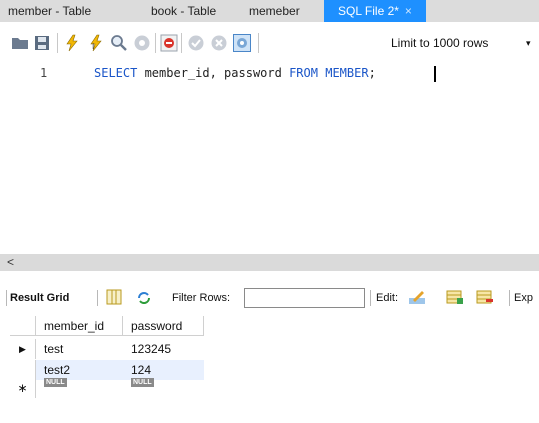  Describe the element at coordinates (10, 262) in the screenshot. I see `scroll-left-icon: <` at that location.